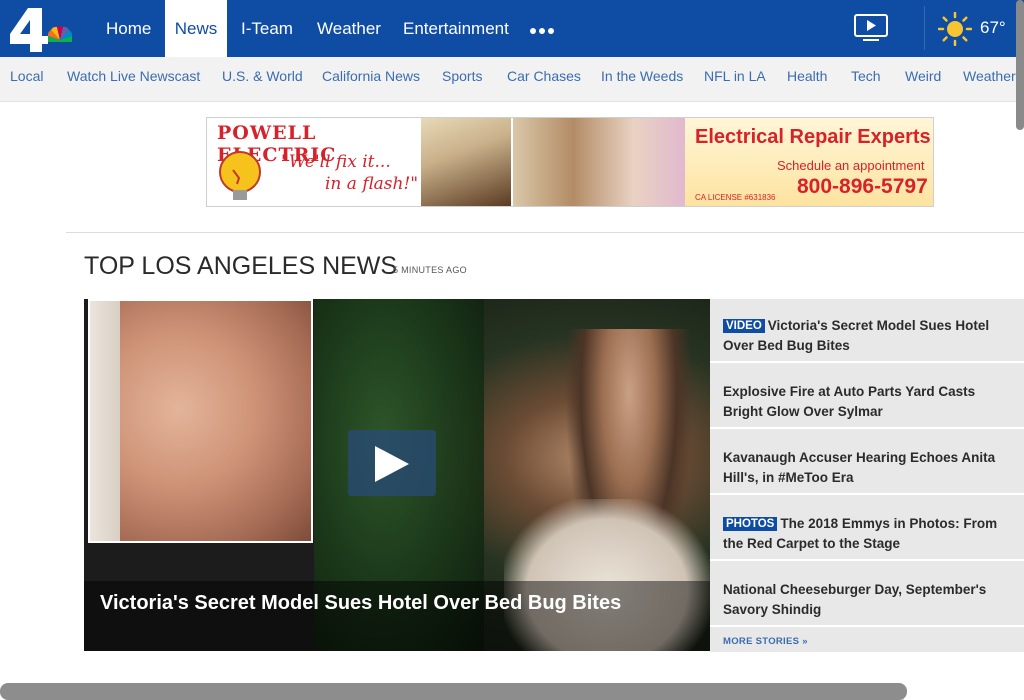  Describe the element at coordinates (372, 184) in the screenshot. I see `ad-slogan-line2: in a flash!"` at that location.